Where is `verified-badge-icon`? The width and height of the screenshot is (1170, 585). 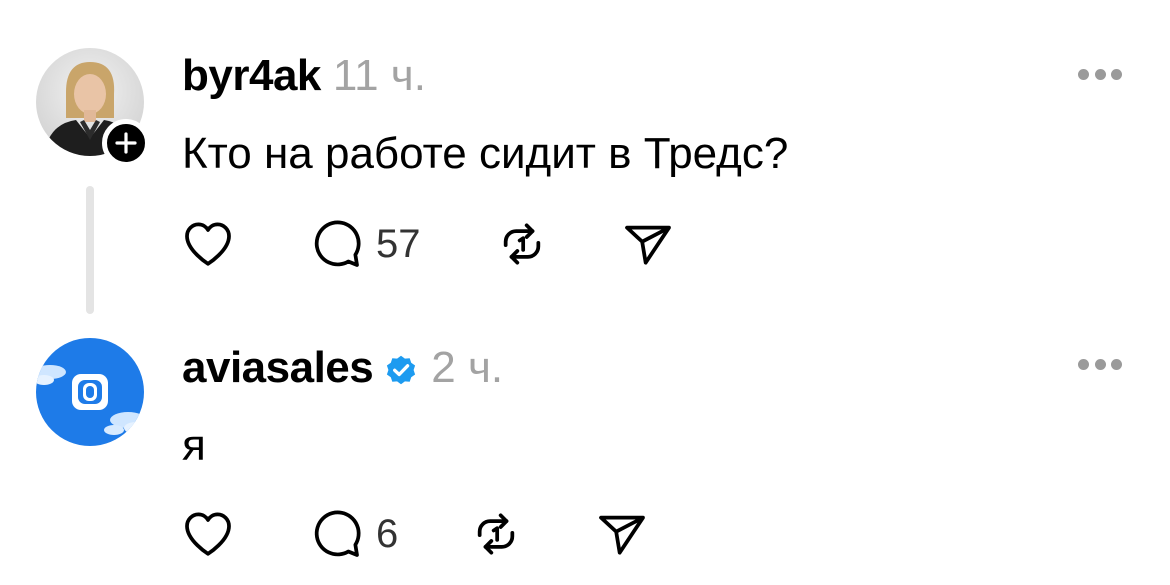
verified-badge-icon is located at coordinates (401, 370).